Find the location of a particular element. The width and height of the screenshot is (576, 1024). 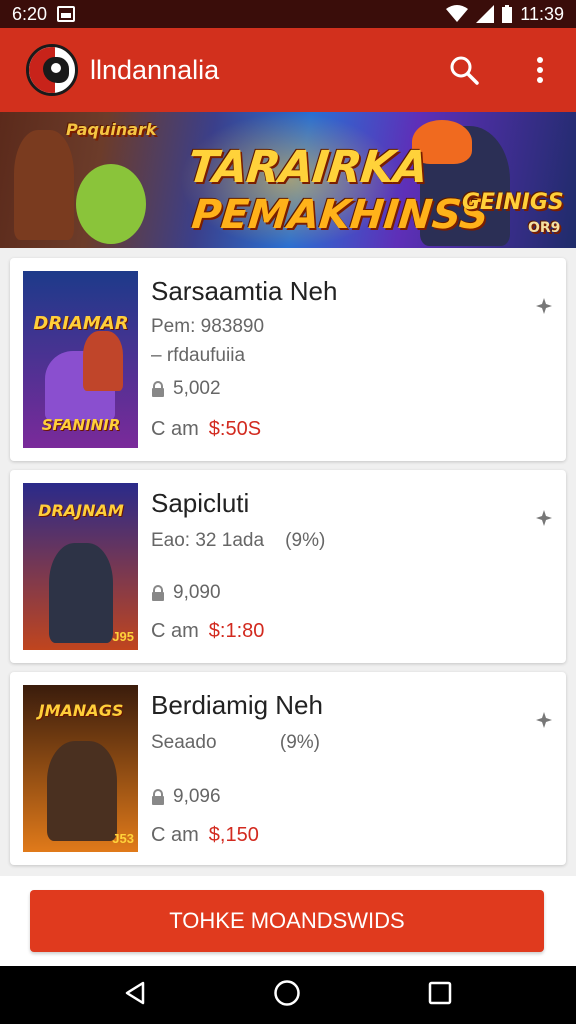

game-meta-1: Eao: 32 1ada (9%) is located at coordinates (238, 540).